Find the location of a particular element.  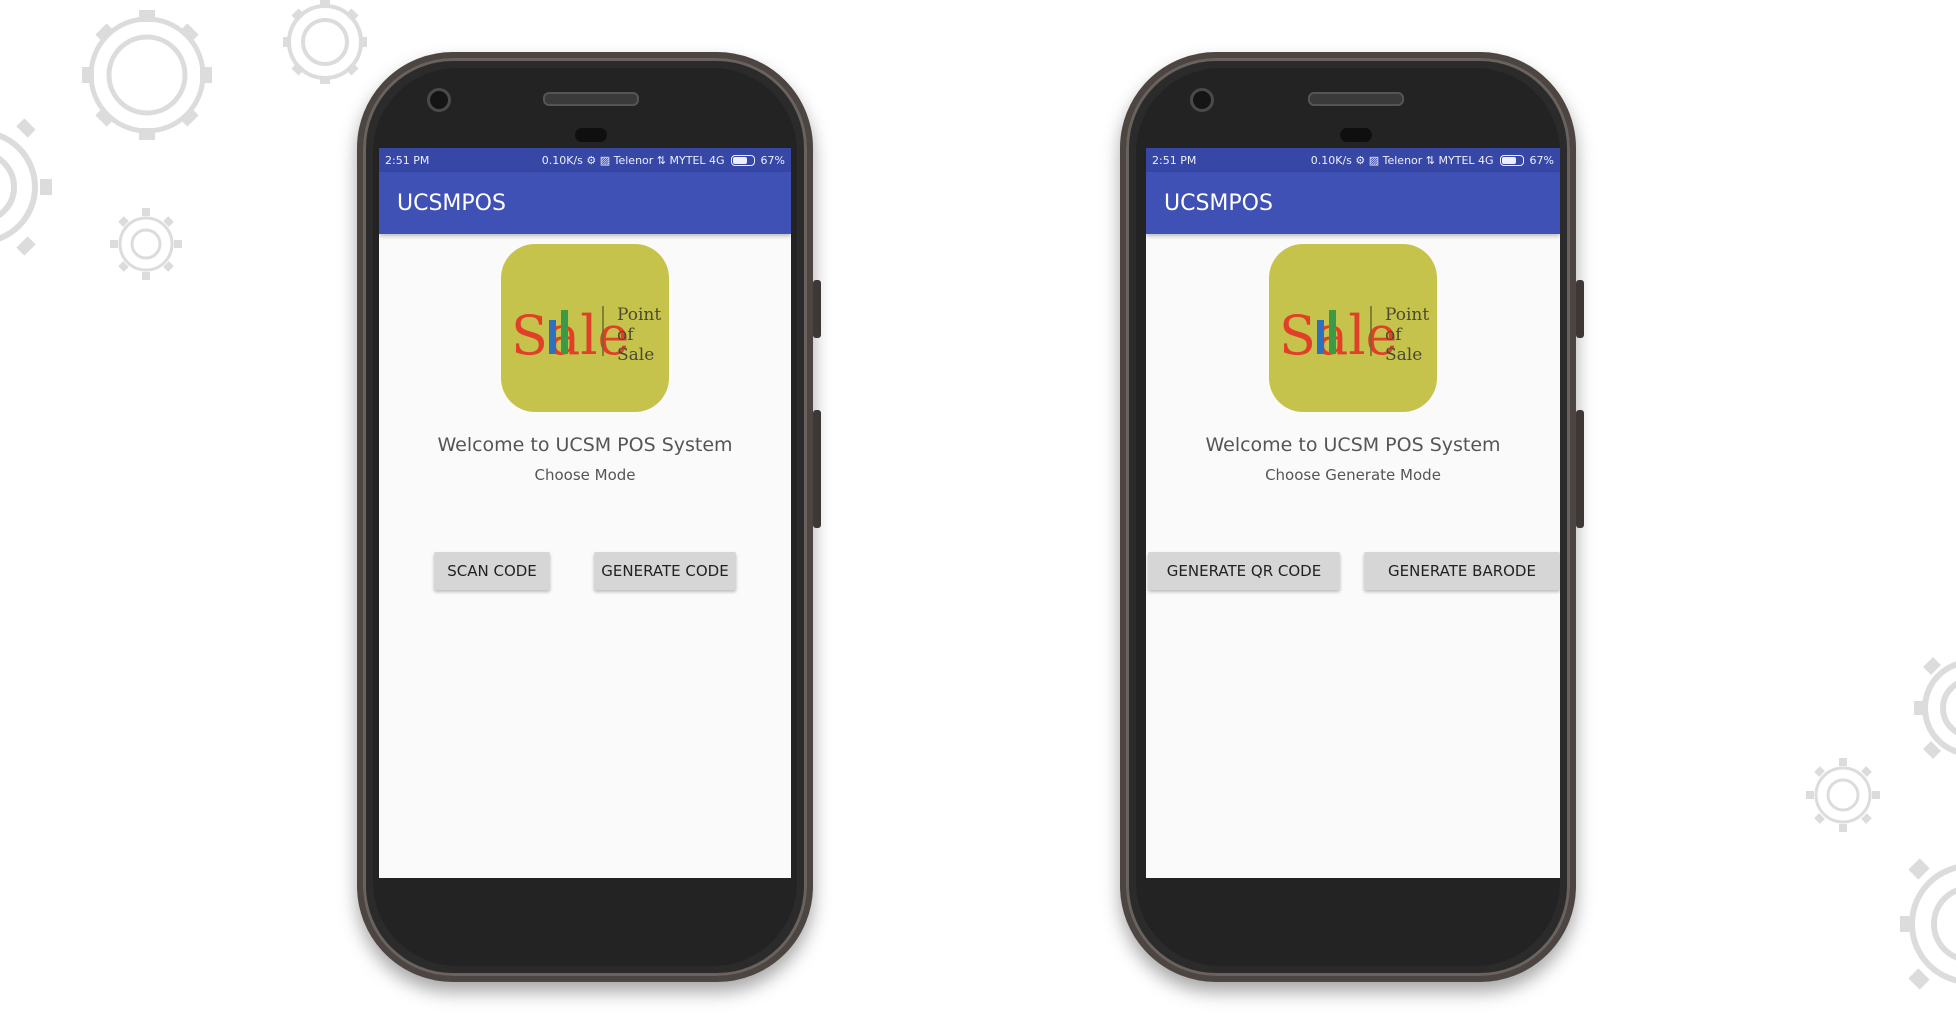

mode-subtitle: Choose Mode is located at coordinates (585, 475).